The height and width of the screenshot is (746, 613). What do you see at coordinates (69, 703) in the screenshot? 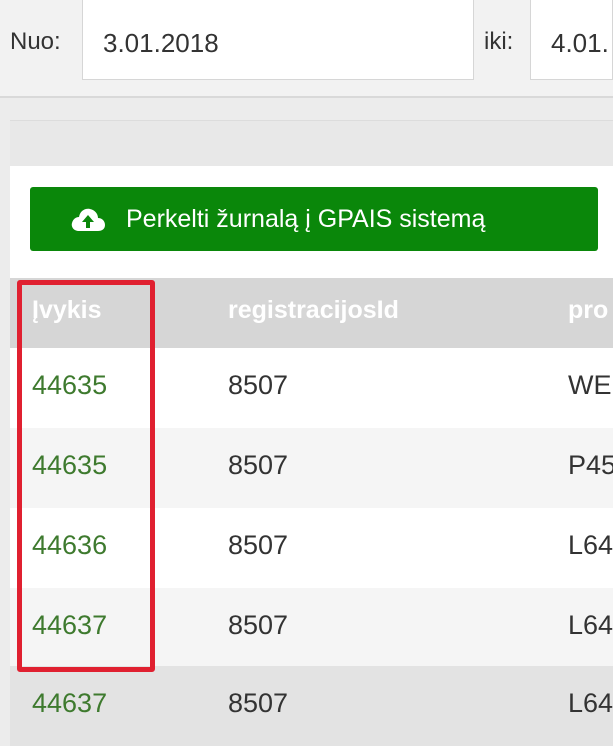
I see `ivykis-link: 44637` at bounding box center [69, 703].